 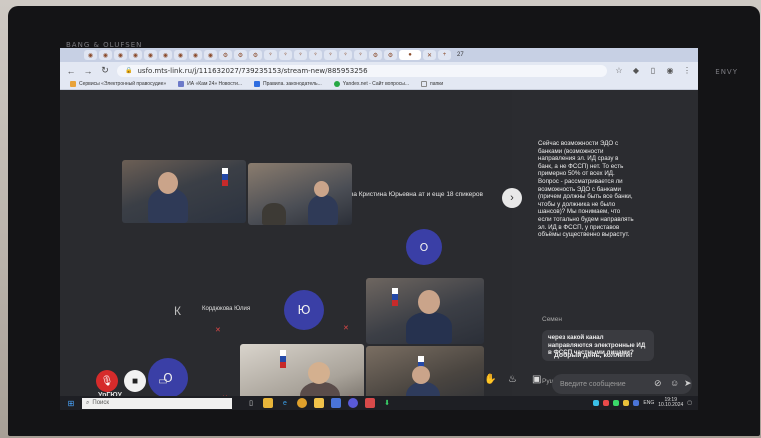 I want to click on bookmark-item: Сервисы «Электронный правосудие», so click(x=118, y=84).